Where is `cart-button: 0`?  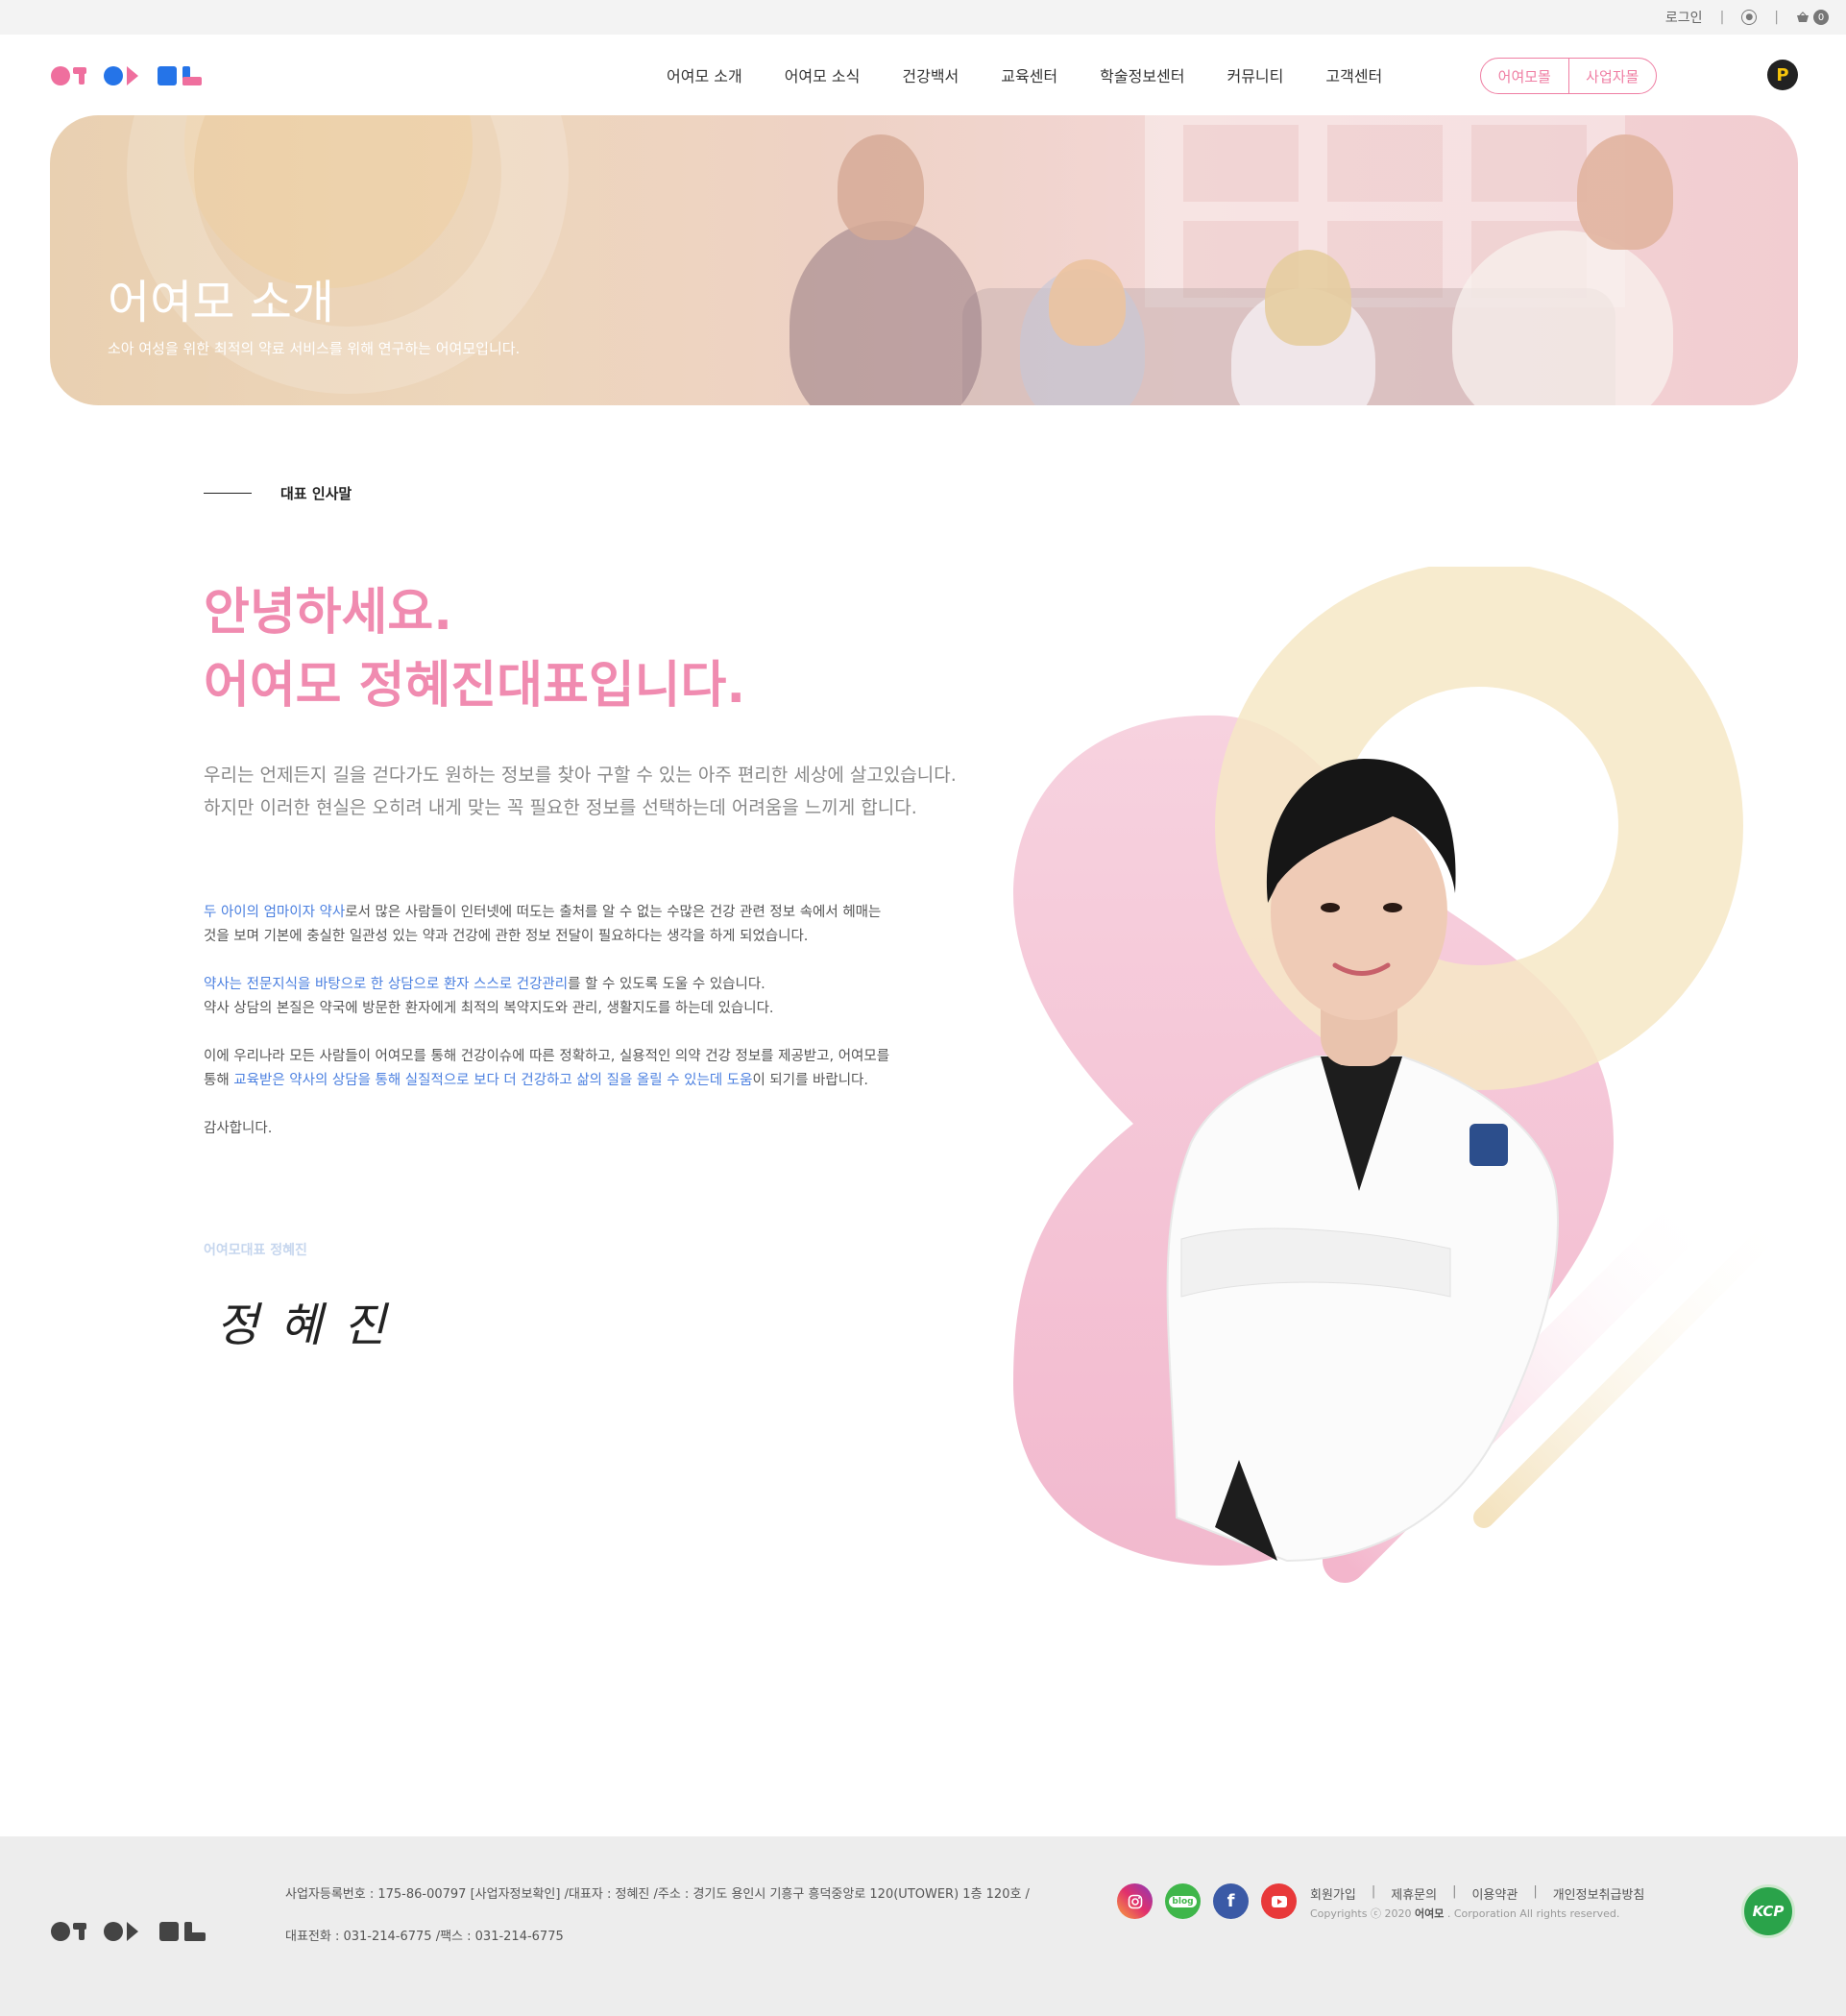 cart-button: 0 is located at coordinates (1813, 17).